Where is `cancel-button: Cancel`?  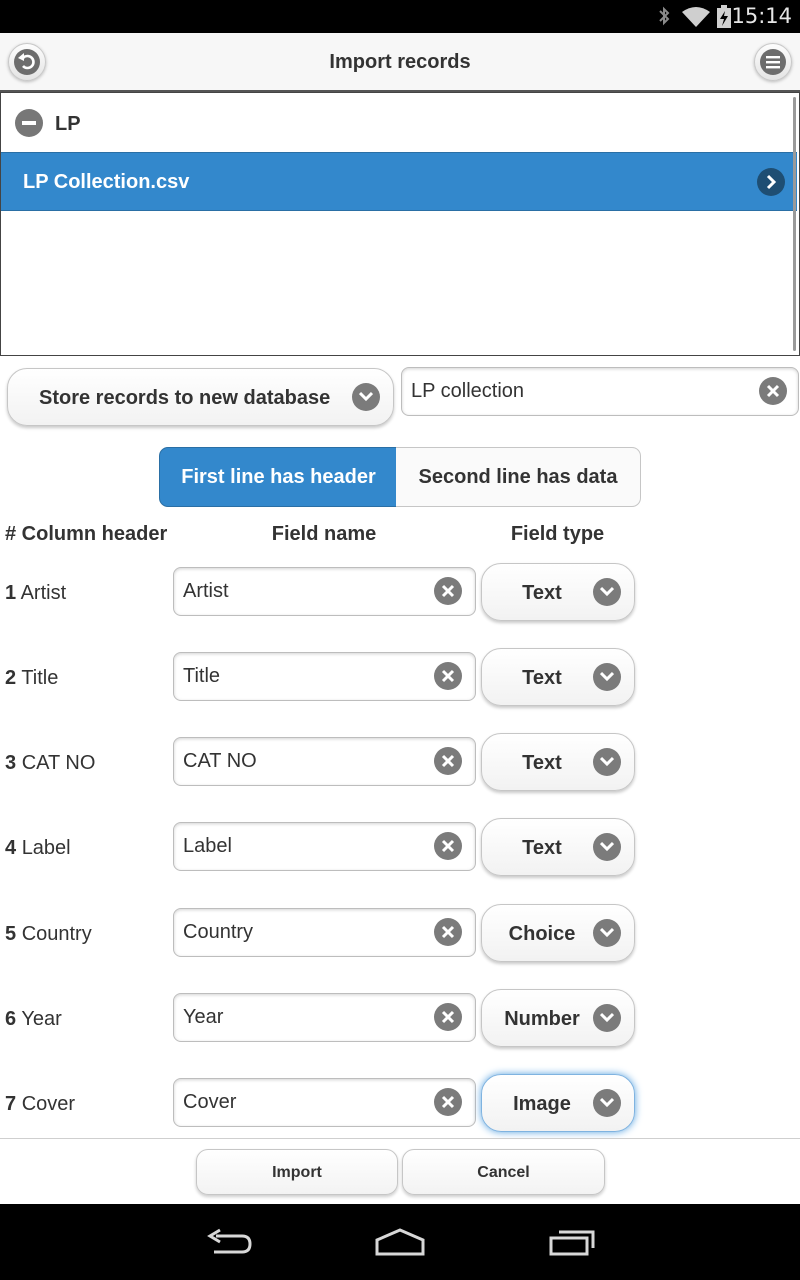
cancel-button: Cancel is located at coordinates (503, 1172).